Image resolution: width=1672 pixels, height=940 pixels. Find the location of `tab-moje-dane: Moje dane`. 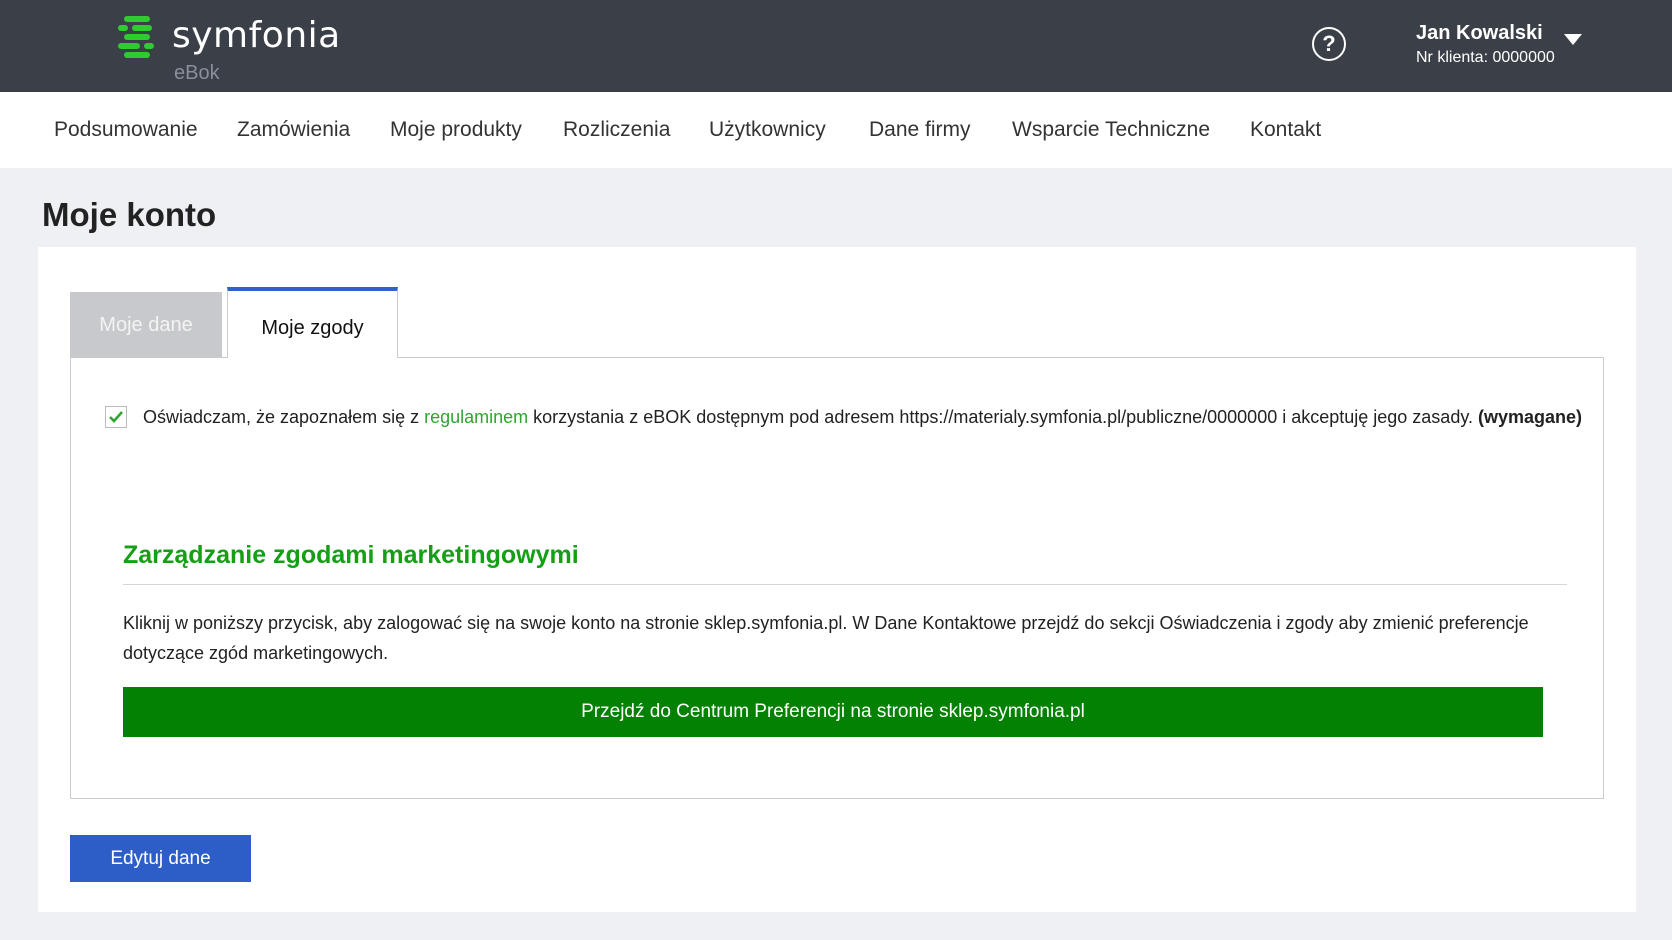

tab-moje-dane: Moje dane is located at coordinates (146, 325).